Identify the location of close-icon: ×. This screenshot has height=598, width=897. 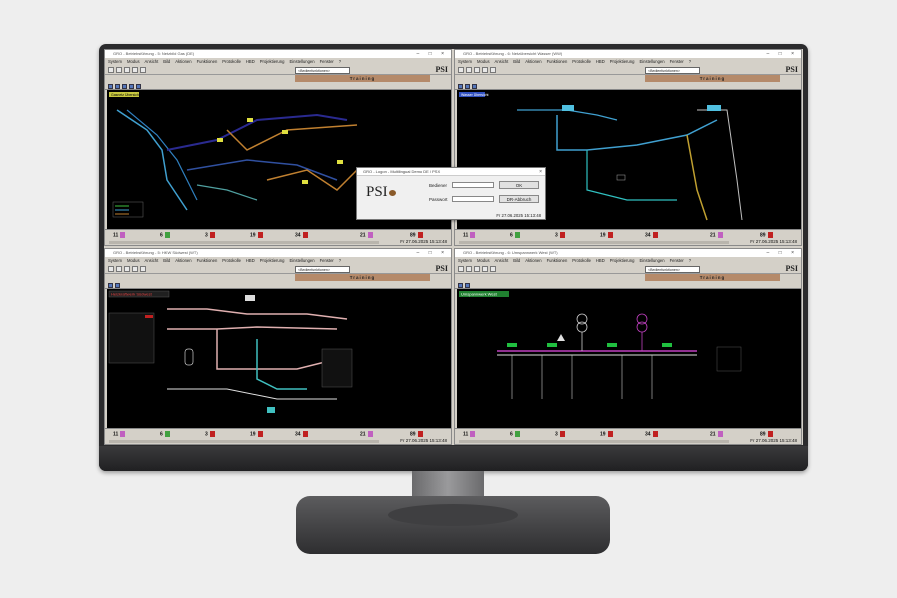
(540, 172).